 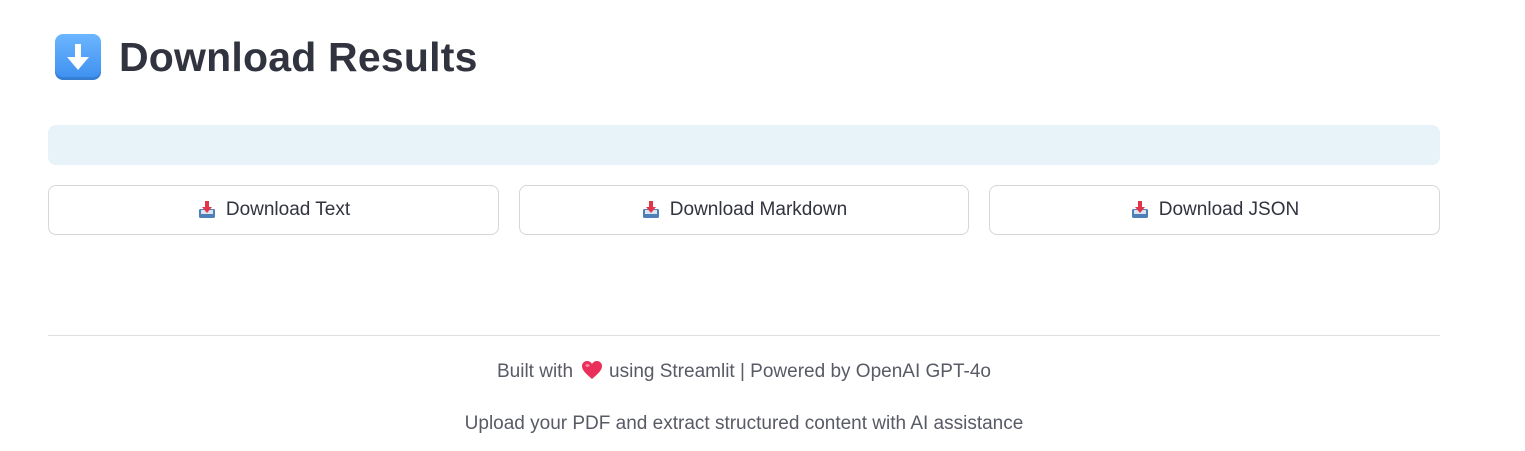 I want to click on download-text-label: Download Text, so click(x=288, y=209).